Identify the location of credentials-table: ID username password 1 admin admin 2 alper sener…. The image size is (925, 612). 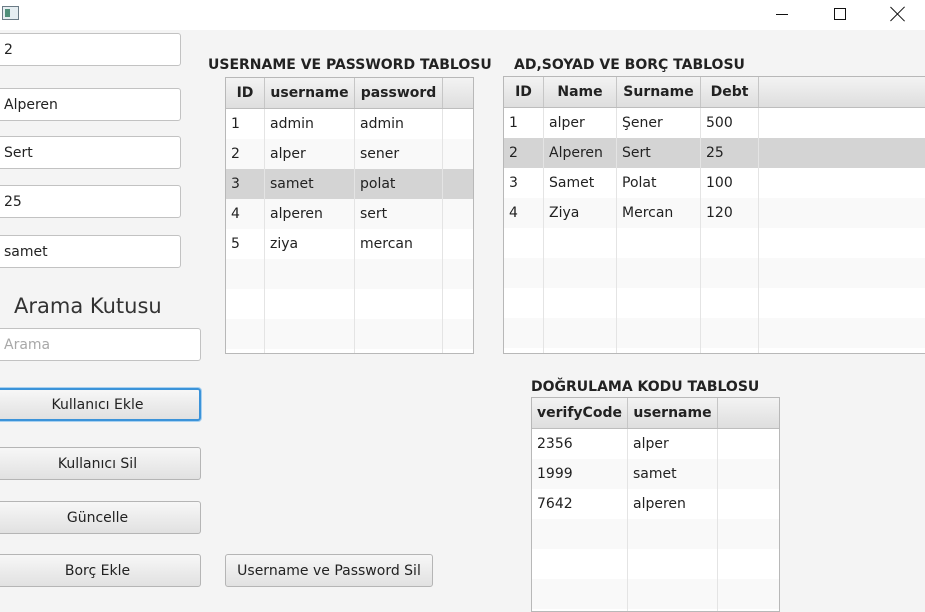
(349, 215).